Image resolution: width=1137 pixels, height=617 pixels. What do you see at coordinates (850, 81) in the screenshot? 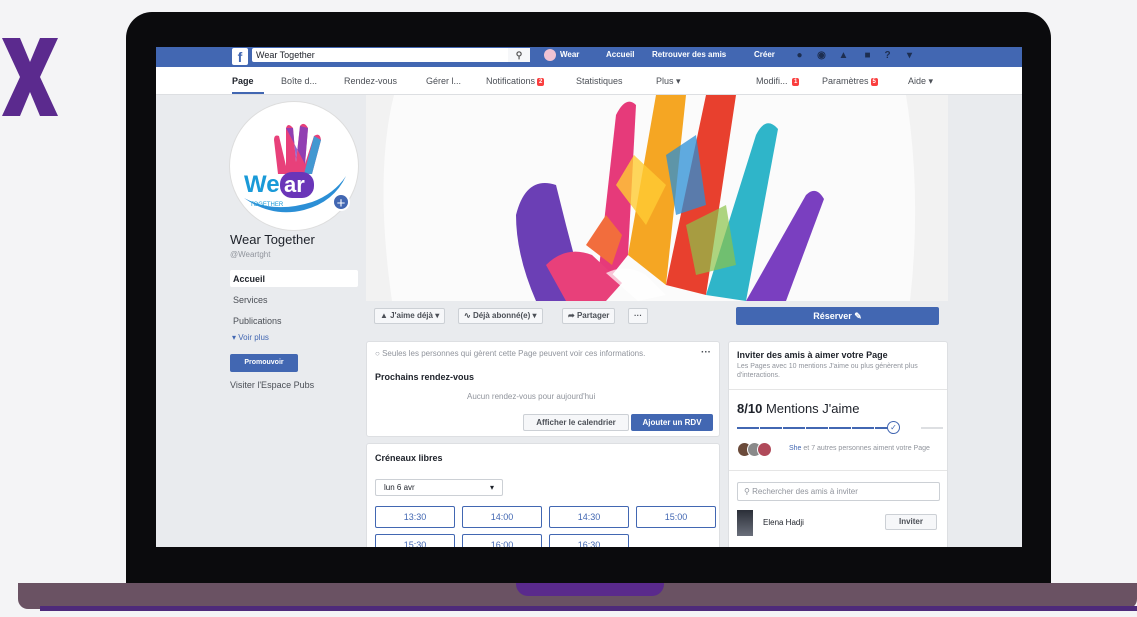
I see `tab-settings: Paramètres 5` at bounding box center [850, 81].